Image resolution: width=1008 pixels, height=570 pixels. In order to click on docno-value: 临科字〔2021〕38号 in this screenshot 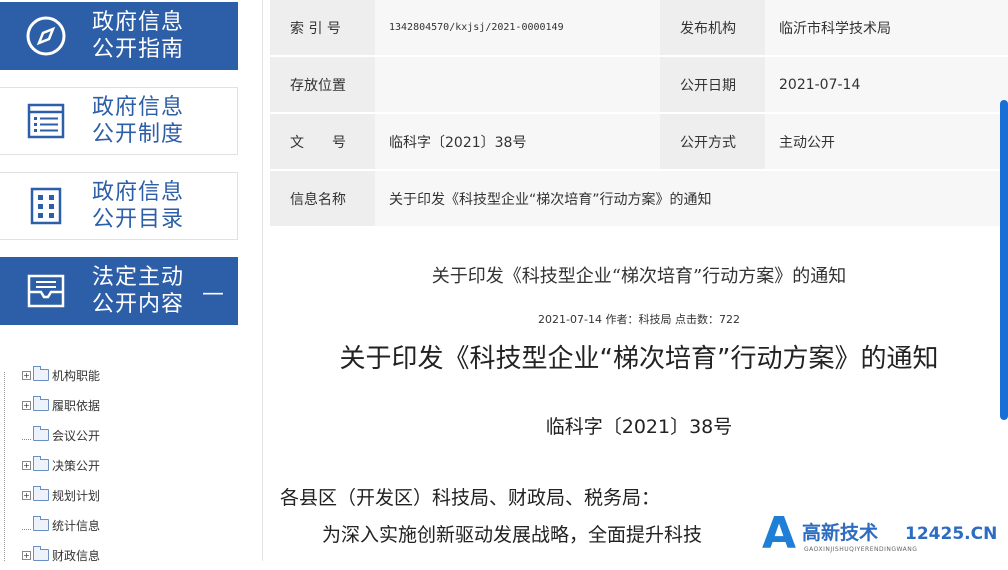, I will do `click(517, 142)`.